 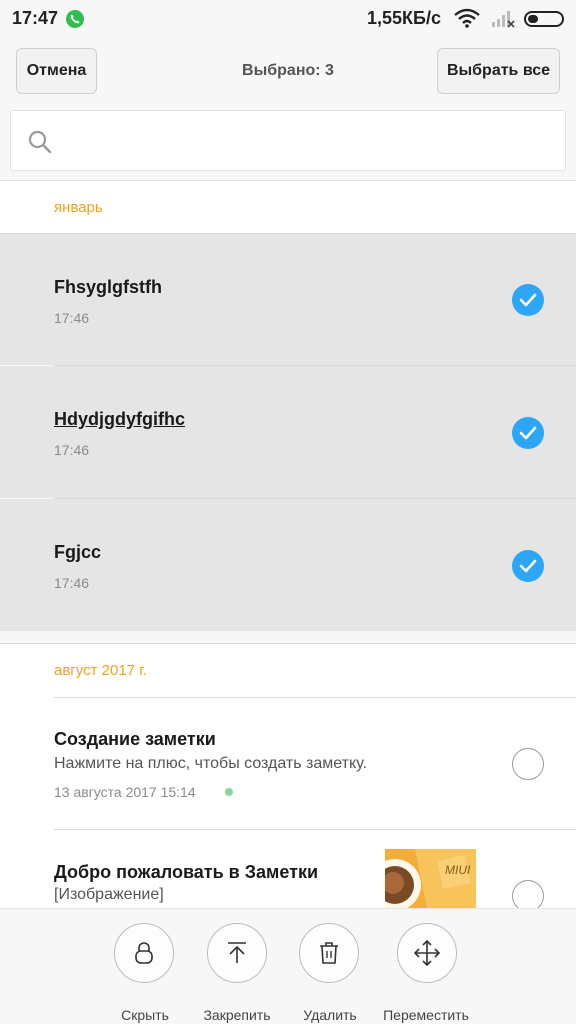 What do you see at coordinates (144, 953) in the screenshot?
I see `lock-icon` at bounding box center [144, 953].